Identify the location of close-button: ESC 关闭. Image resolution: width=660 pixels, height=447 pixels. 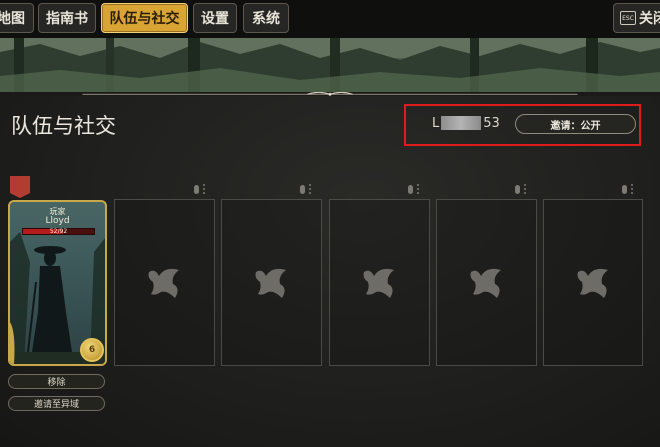
(636, 18).